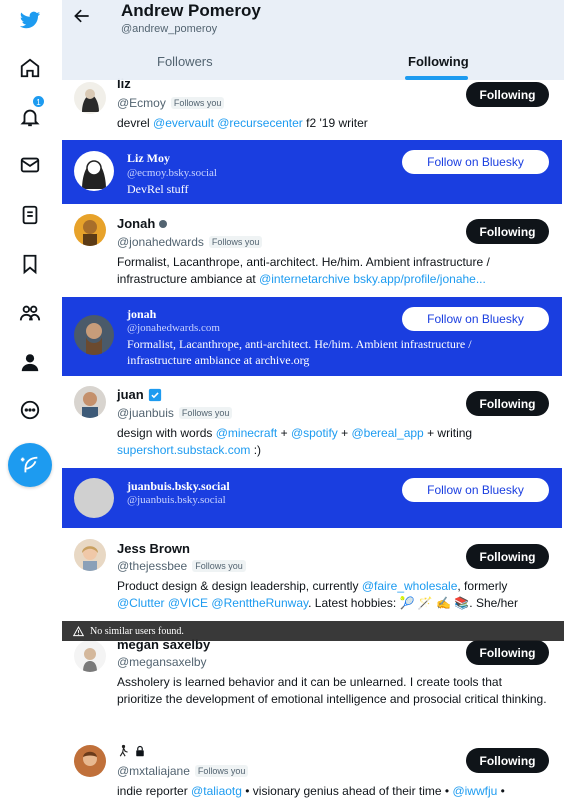 This screenshot has height=800, width=584. Describe the element at coordinates (501, 791) in the screenshot. I see `bio-text: •` at that location.